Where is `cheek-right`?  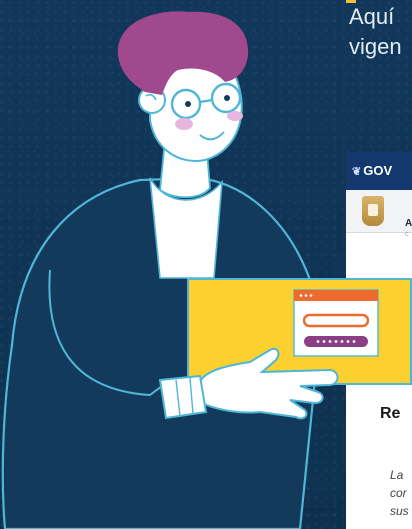
cheek-right is located at coordinates (235, 116).